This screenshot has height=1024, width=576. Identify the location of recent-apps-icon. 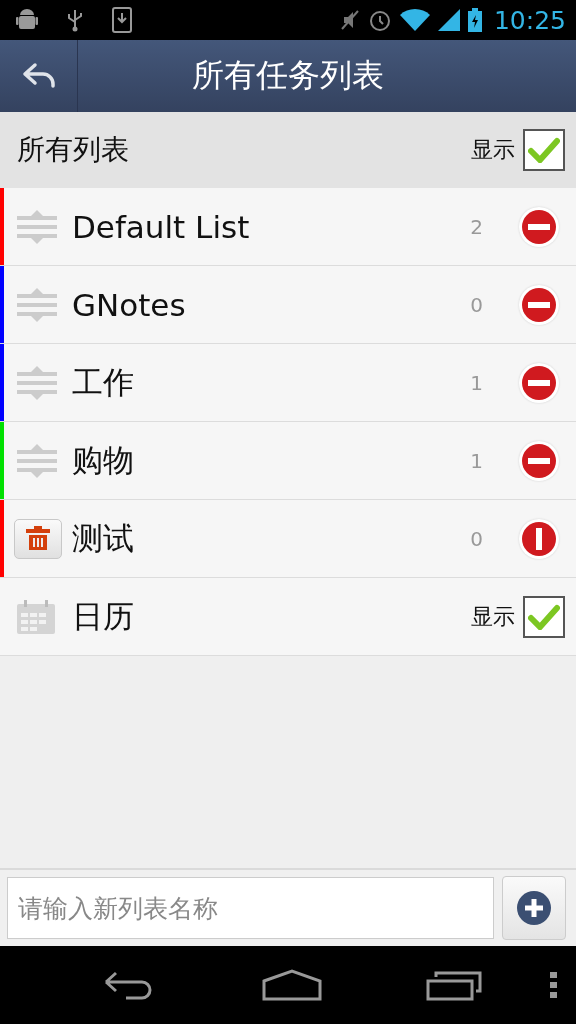
(454, 985).